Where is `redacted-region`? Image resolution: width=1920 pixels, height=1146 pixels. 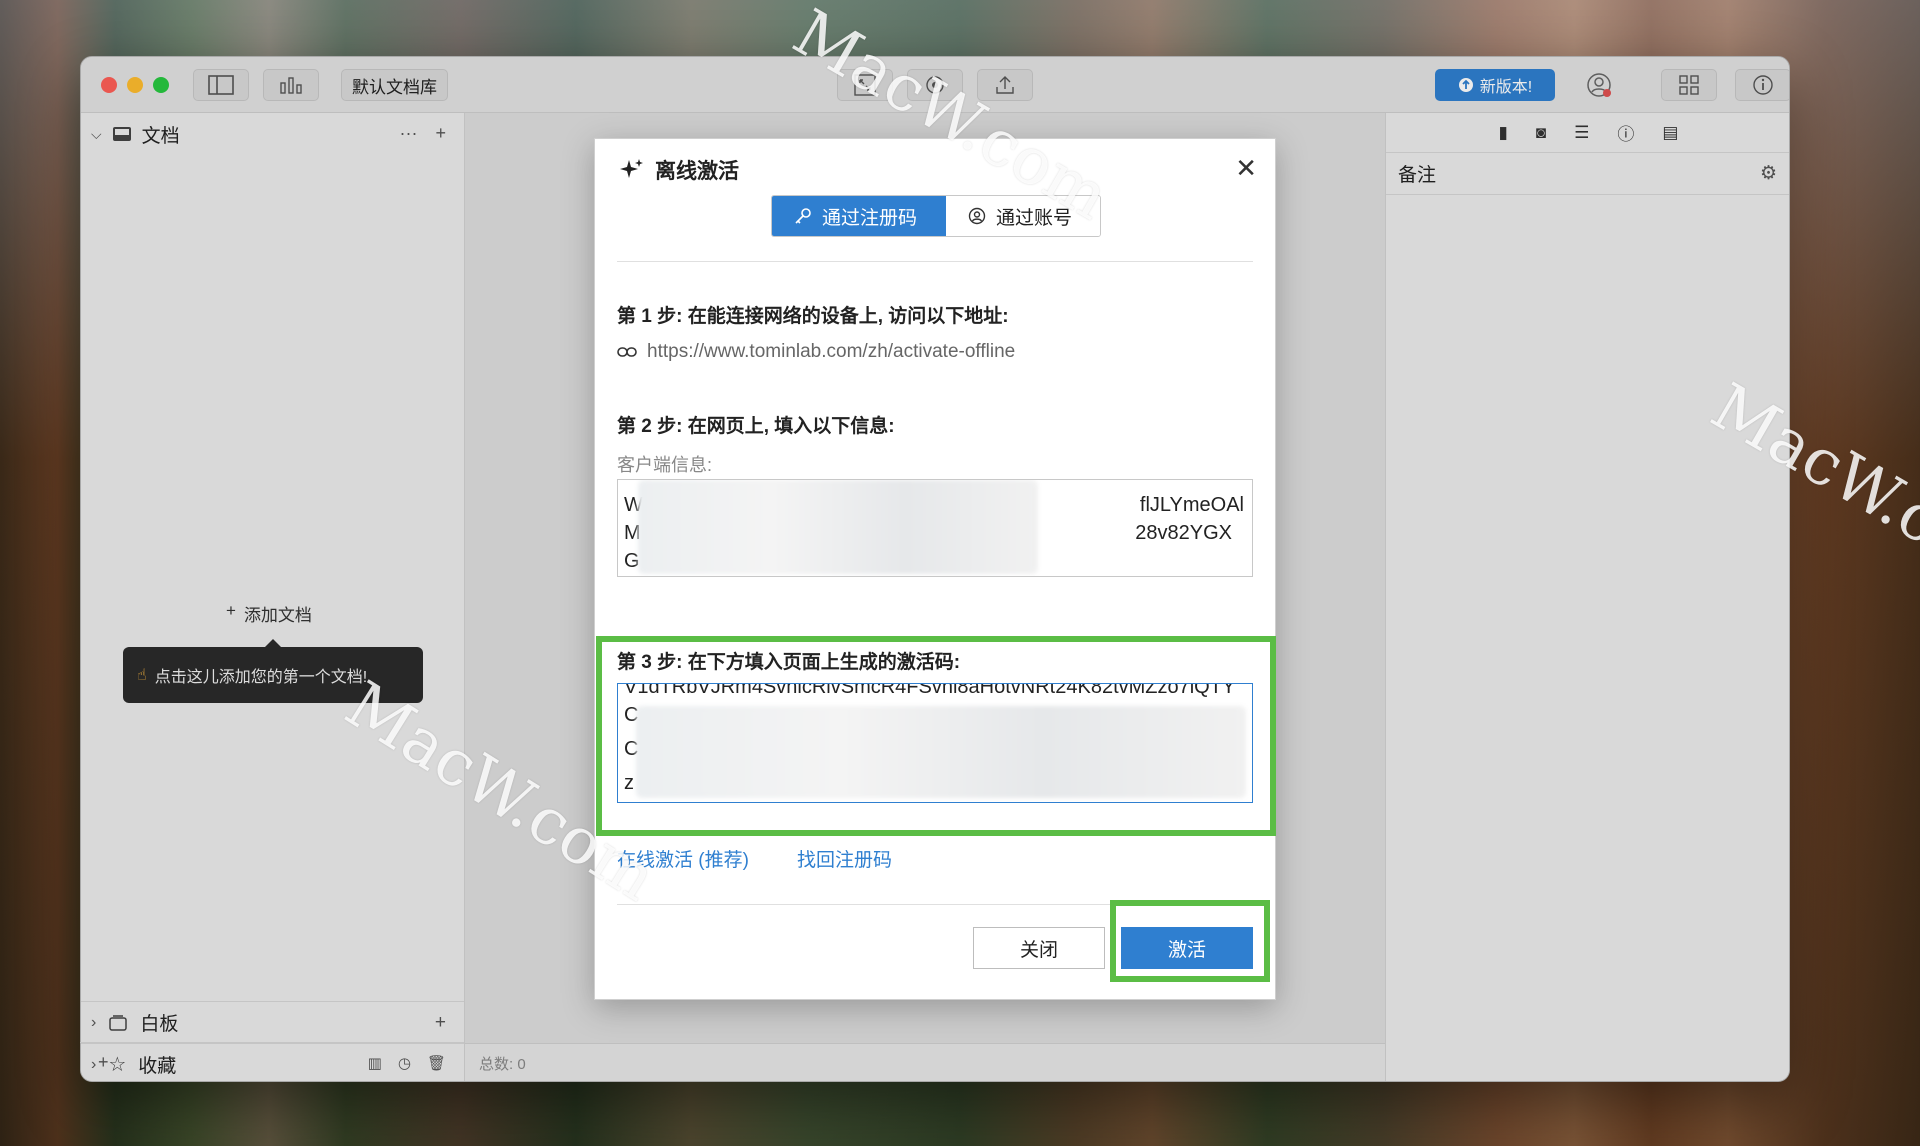 redacted-region is located at coordinates (838, 527).